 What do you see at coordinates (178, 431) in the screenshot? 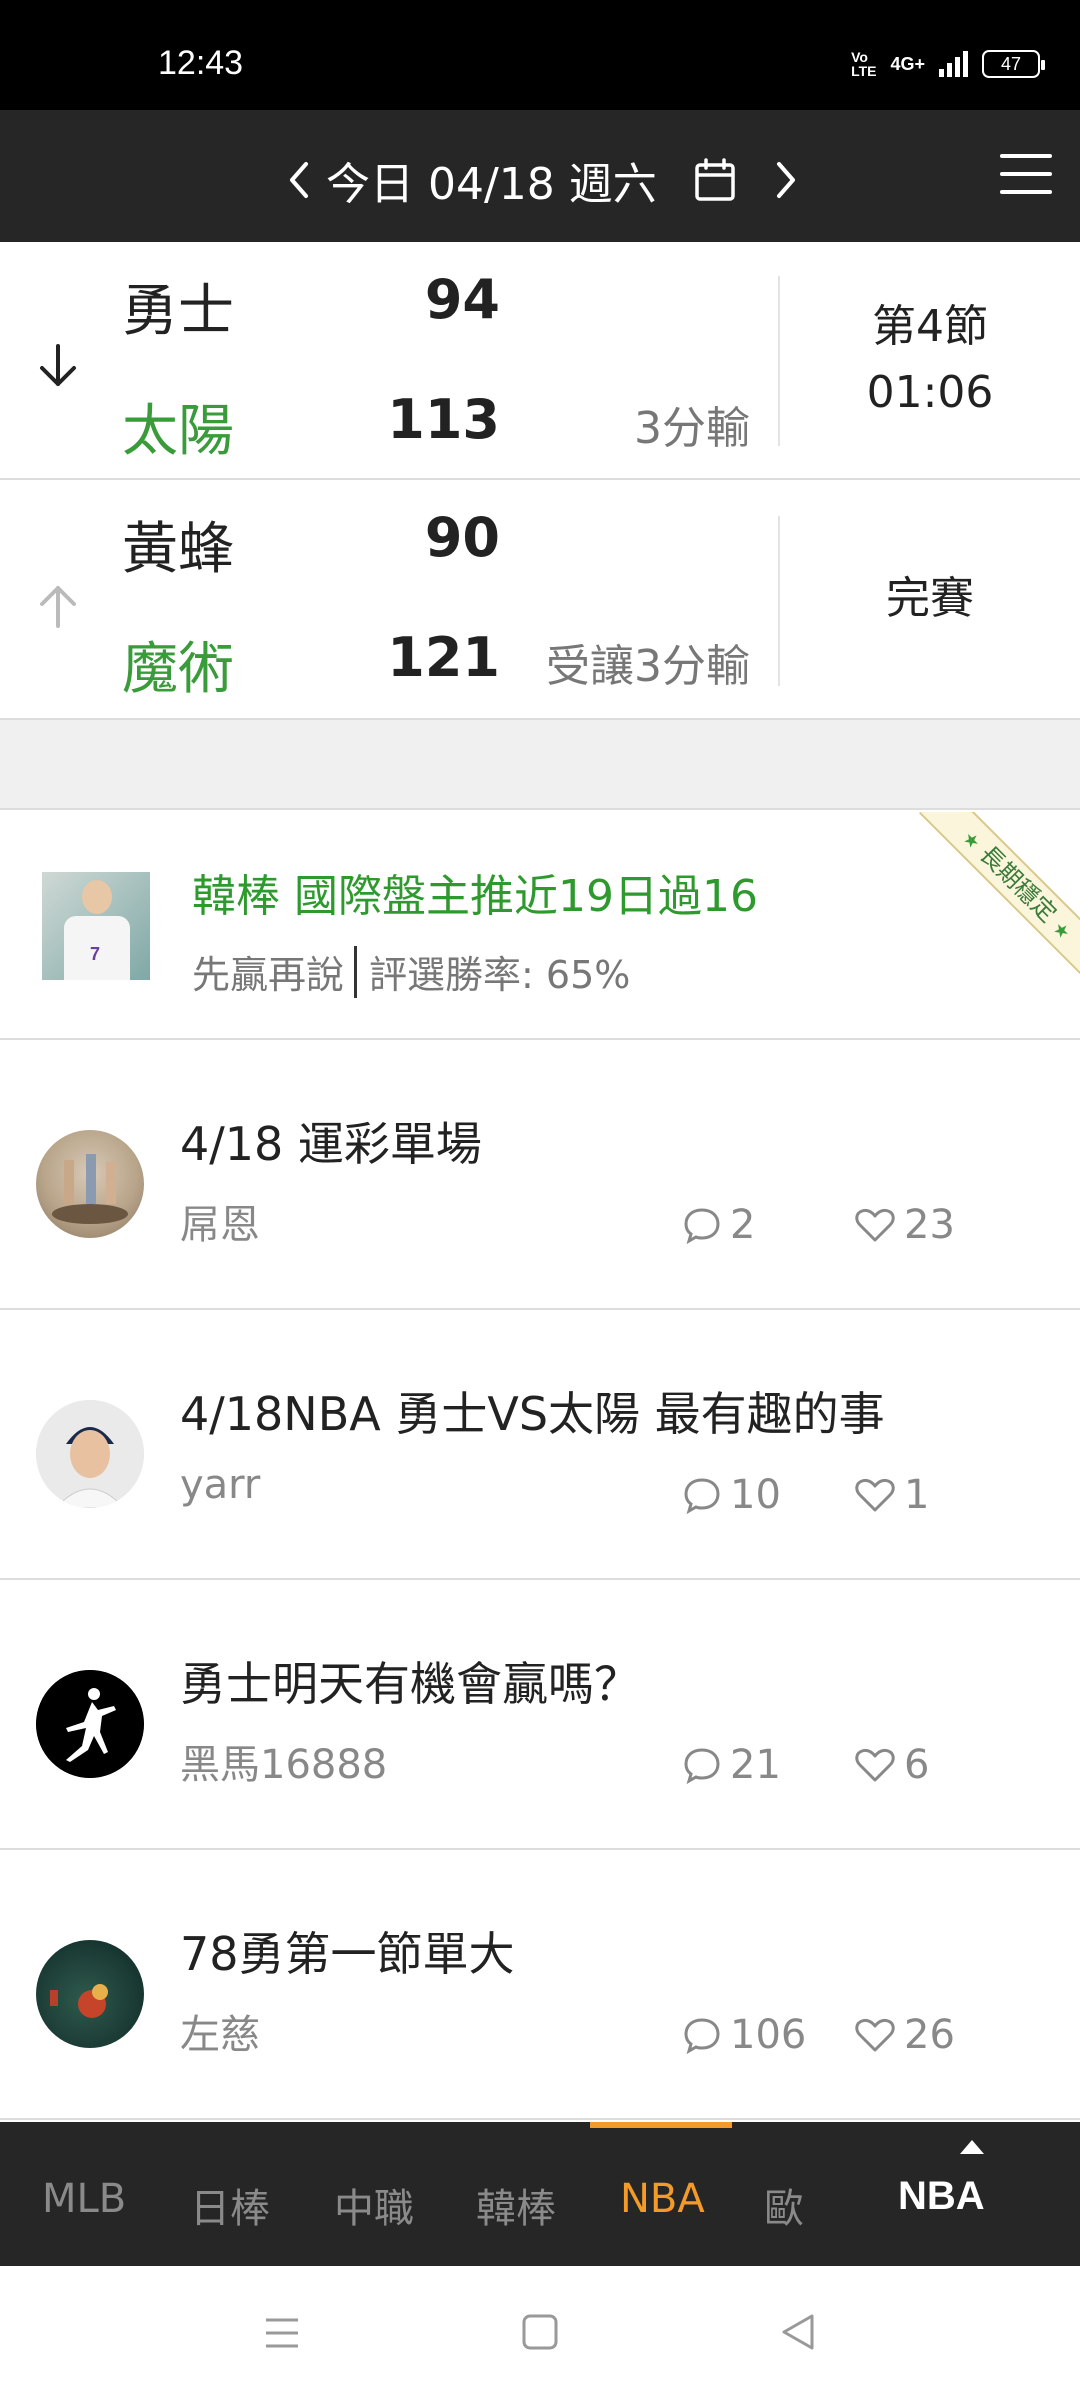
I see `home-team-name: 太陽` at bounding box center [178, 431].